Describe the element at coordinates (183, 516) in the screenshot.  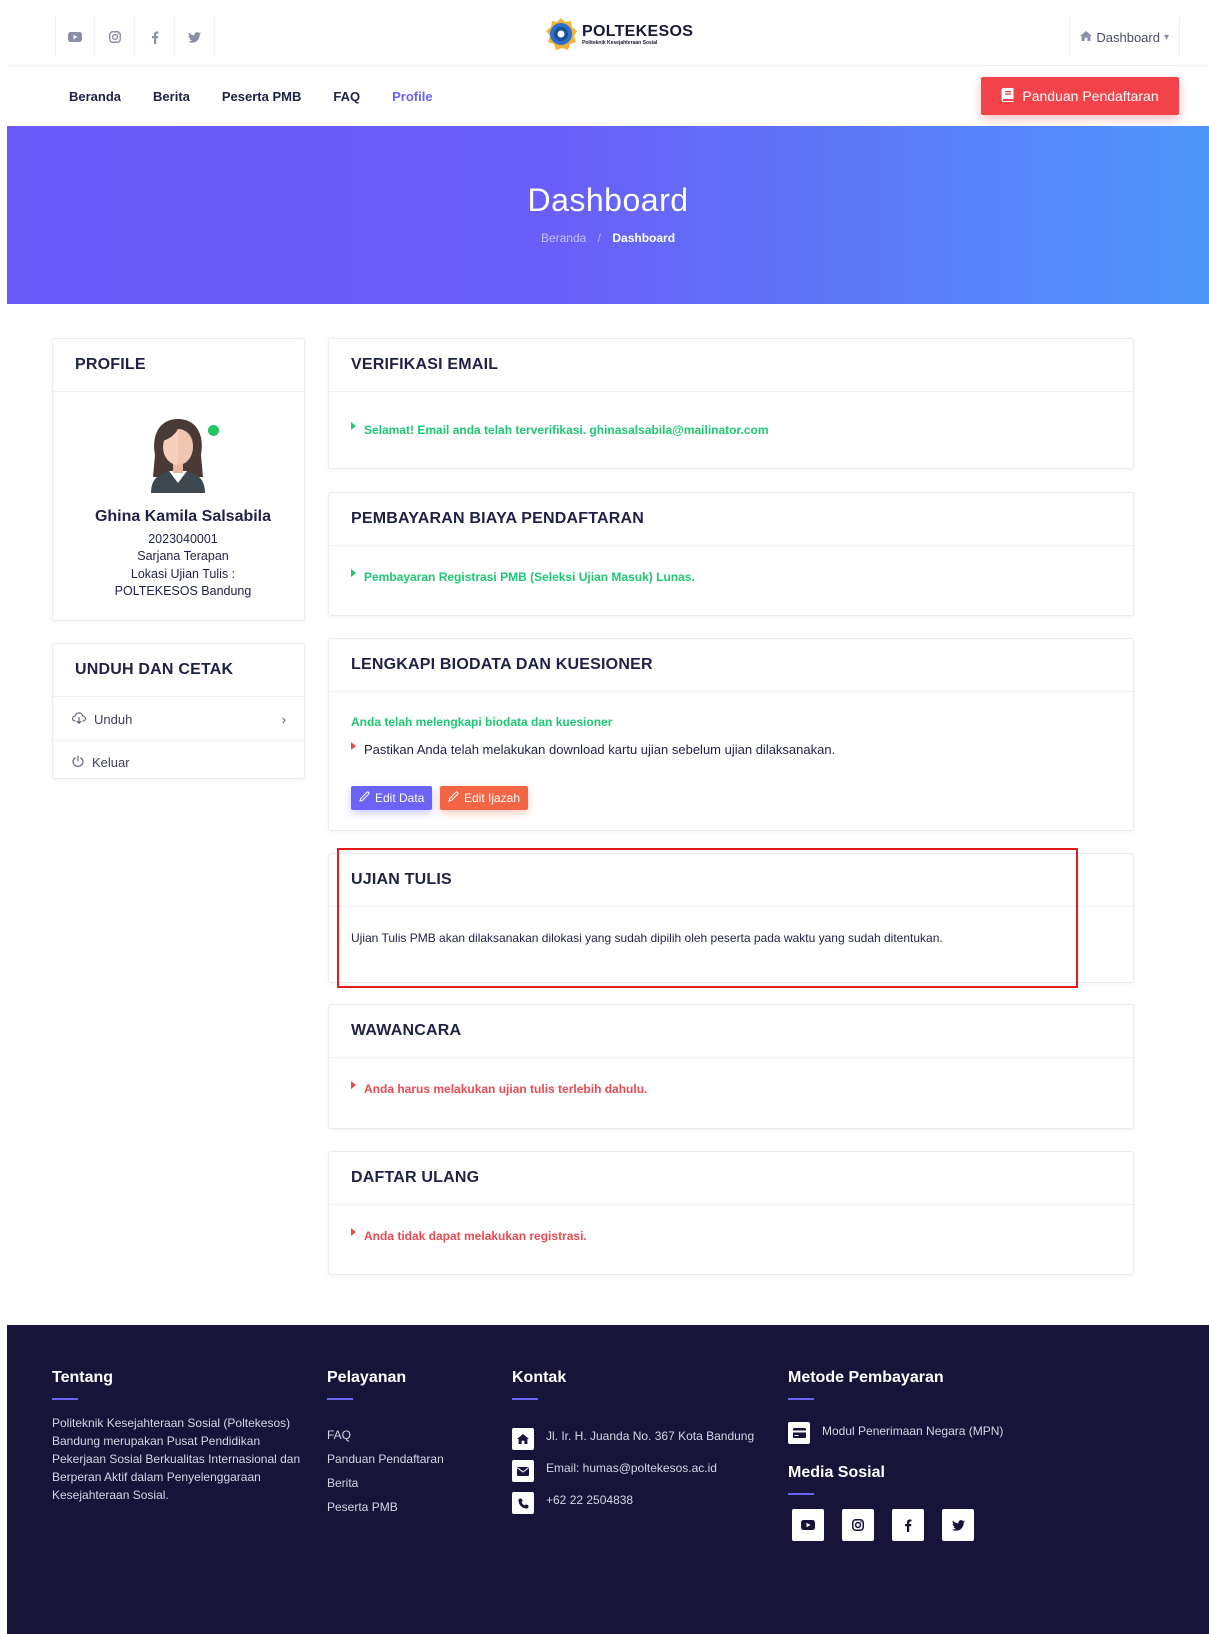
I see `profile-name: Ghina Kamila Salsabila` at that location.